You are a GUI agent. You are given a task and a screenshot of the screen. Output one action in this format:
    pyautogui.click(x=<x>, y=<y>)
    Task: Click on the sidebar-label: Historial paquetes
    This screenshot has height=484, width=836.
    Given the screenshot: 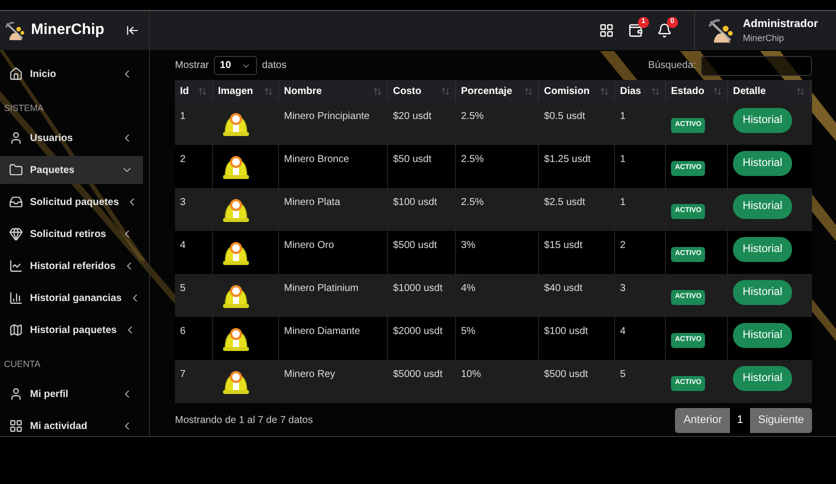 What is the action you would take?
    pyautogui.click(x=73, y=331)
    